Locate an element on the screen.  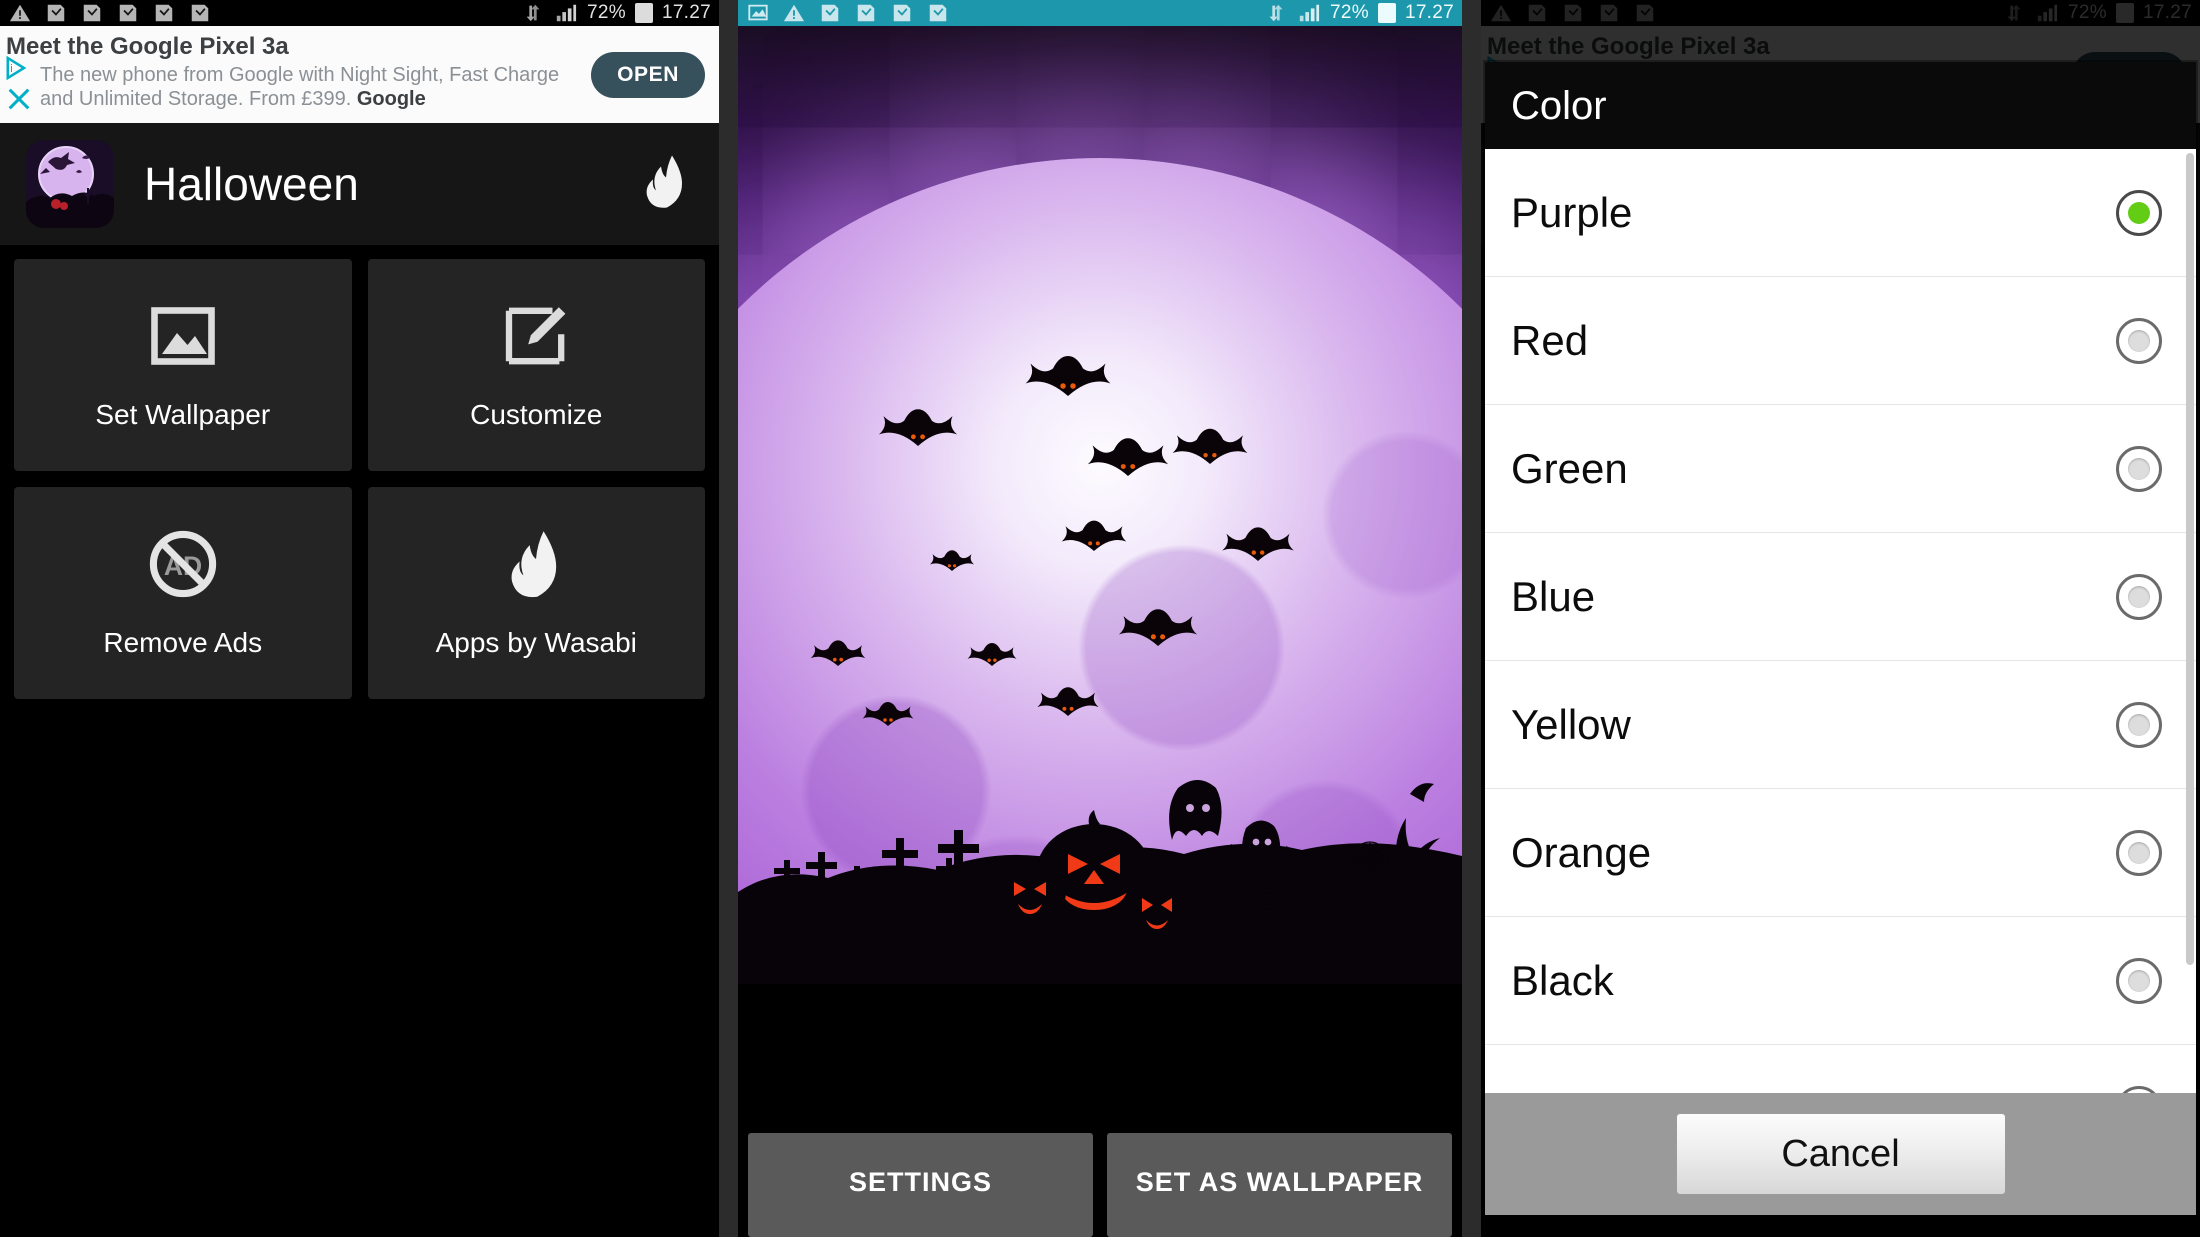
option-label: Purple is located at coordinates (1572, 212).